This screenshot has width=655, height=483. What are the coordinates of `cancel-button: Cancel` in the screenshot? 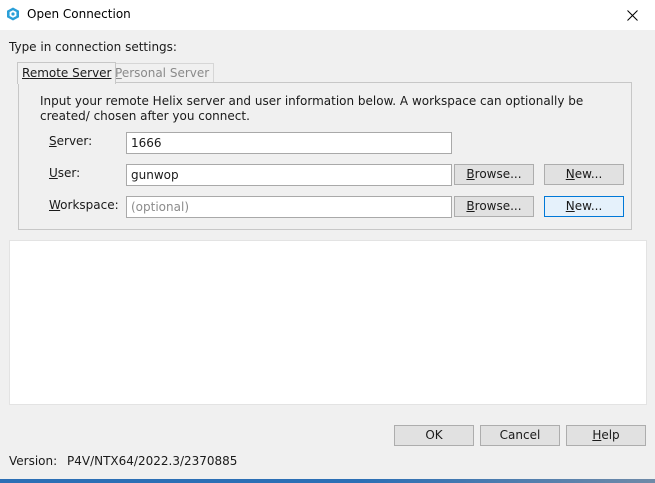 It's located at (520, 435).